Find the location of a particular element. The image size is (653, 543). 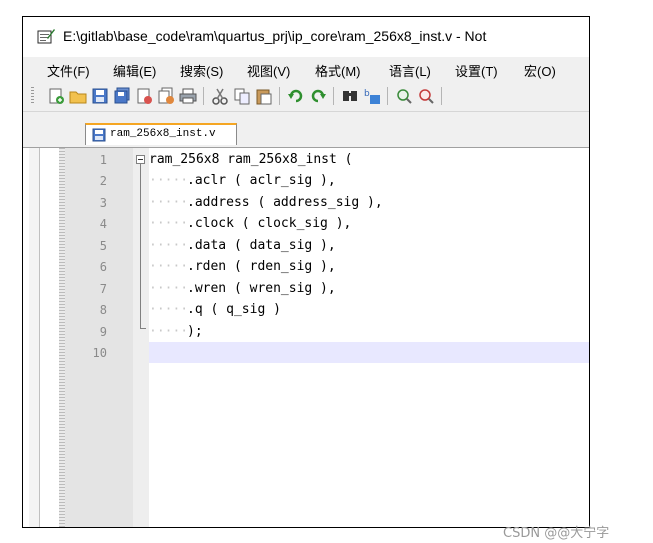

line-number: 4 is located at coordinates (103, 224).